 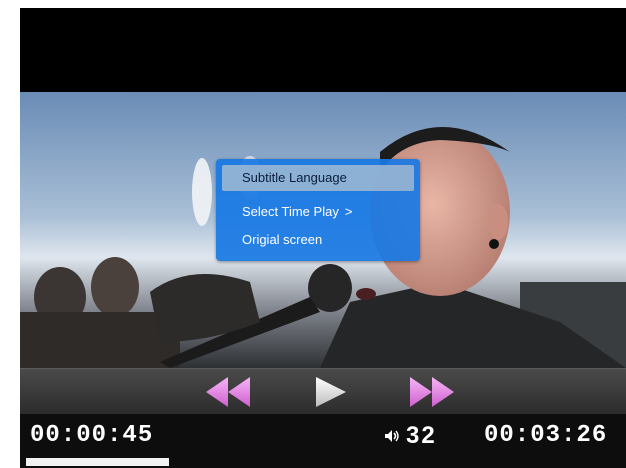 I want to click on submenu-arrow-icon: >, so click(x=348, y=211).